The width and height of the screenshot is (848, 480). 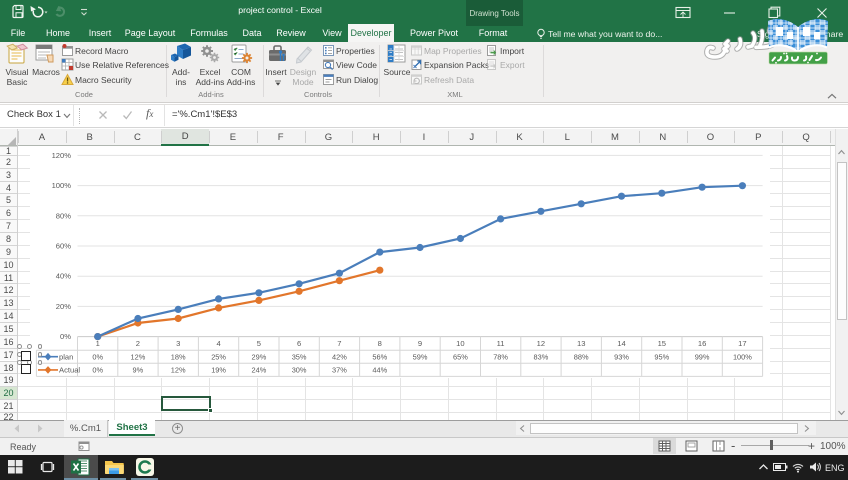 I want to click on svg-text: 15, so click(x=662, y=343).